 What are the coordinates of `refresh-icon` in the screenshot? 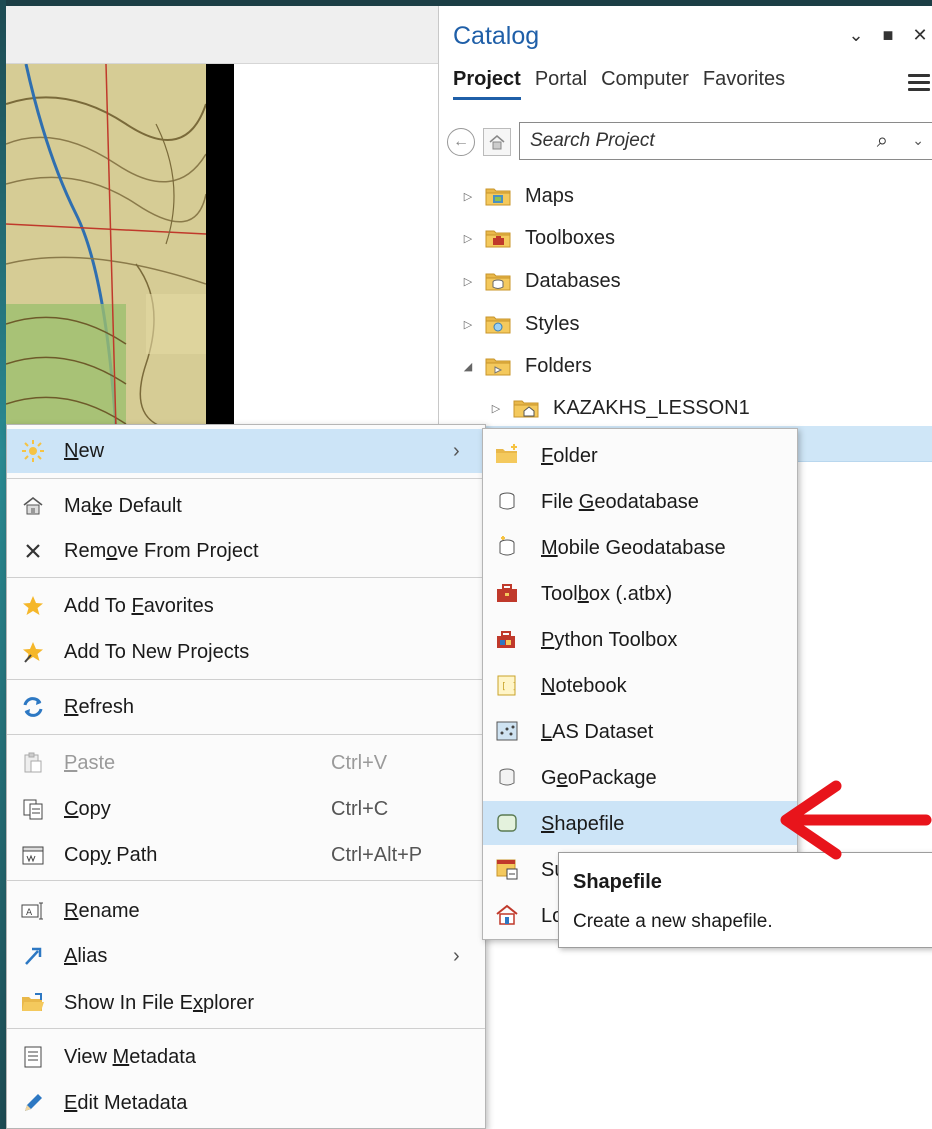 It's located at (33, 707).